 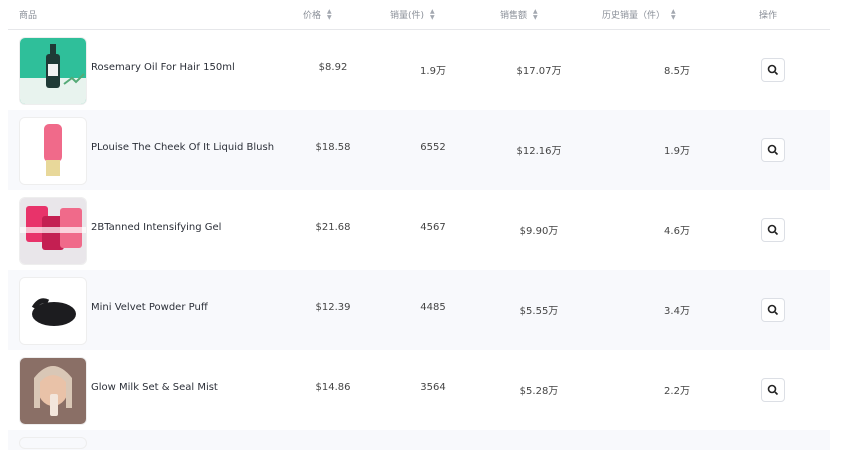 I want to click on revenue-cell: $12.16万, so click(x=539, y=151).